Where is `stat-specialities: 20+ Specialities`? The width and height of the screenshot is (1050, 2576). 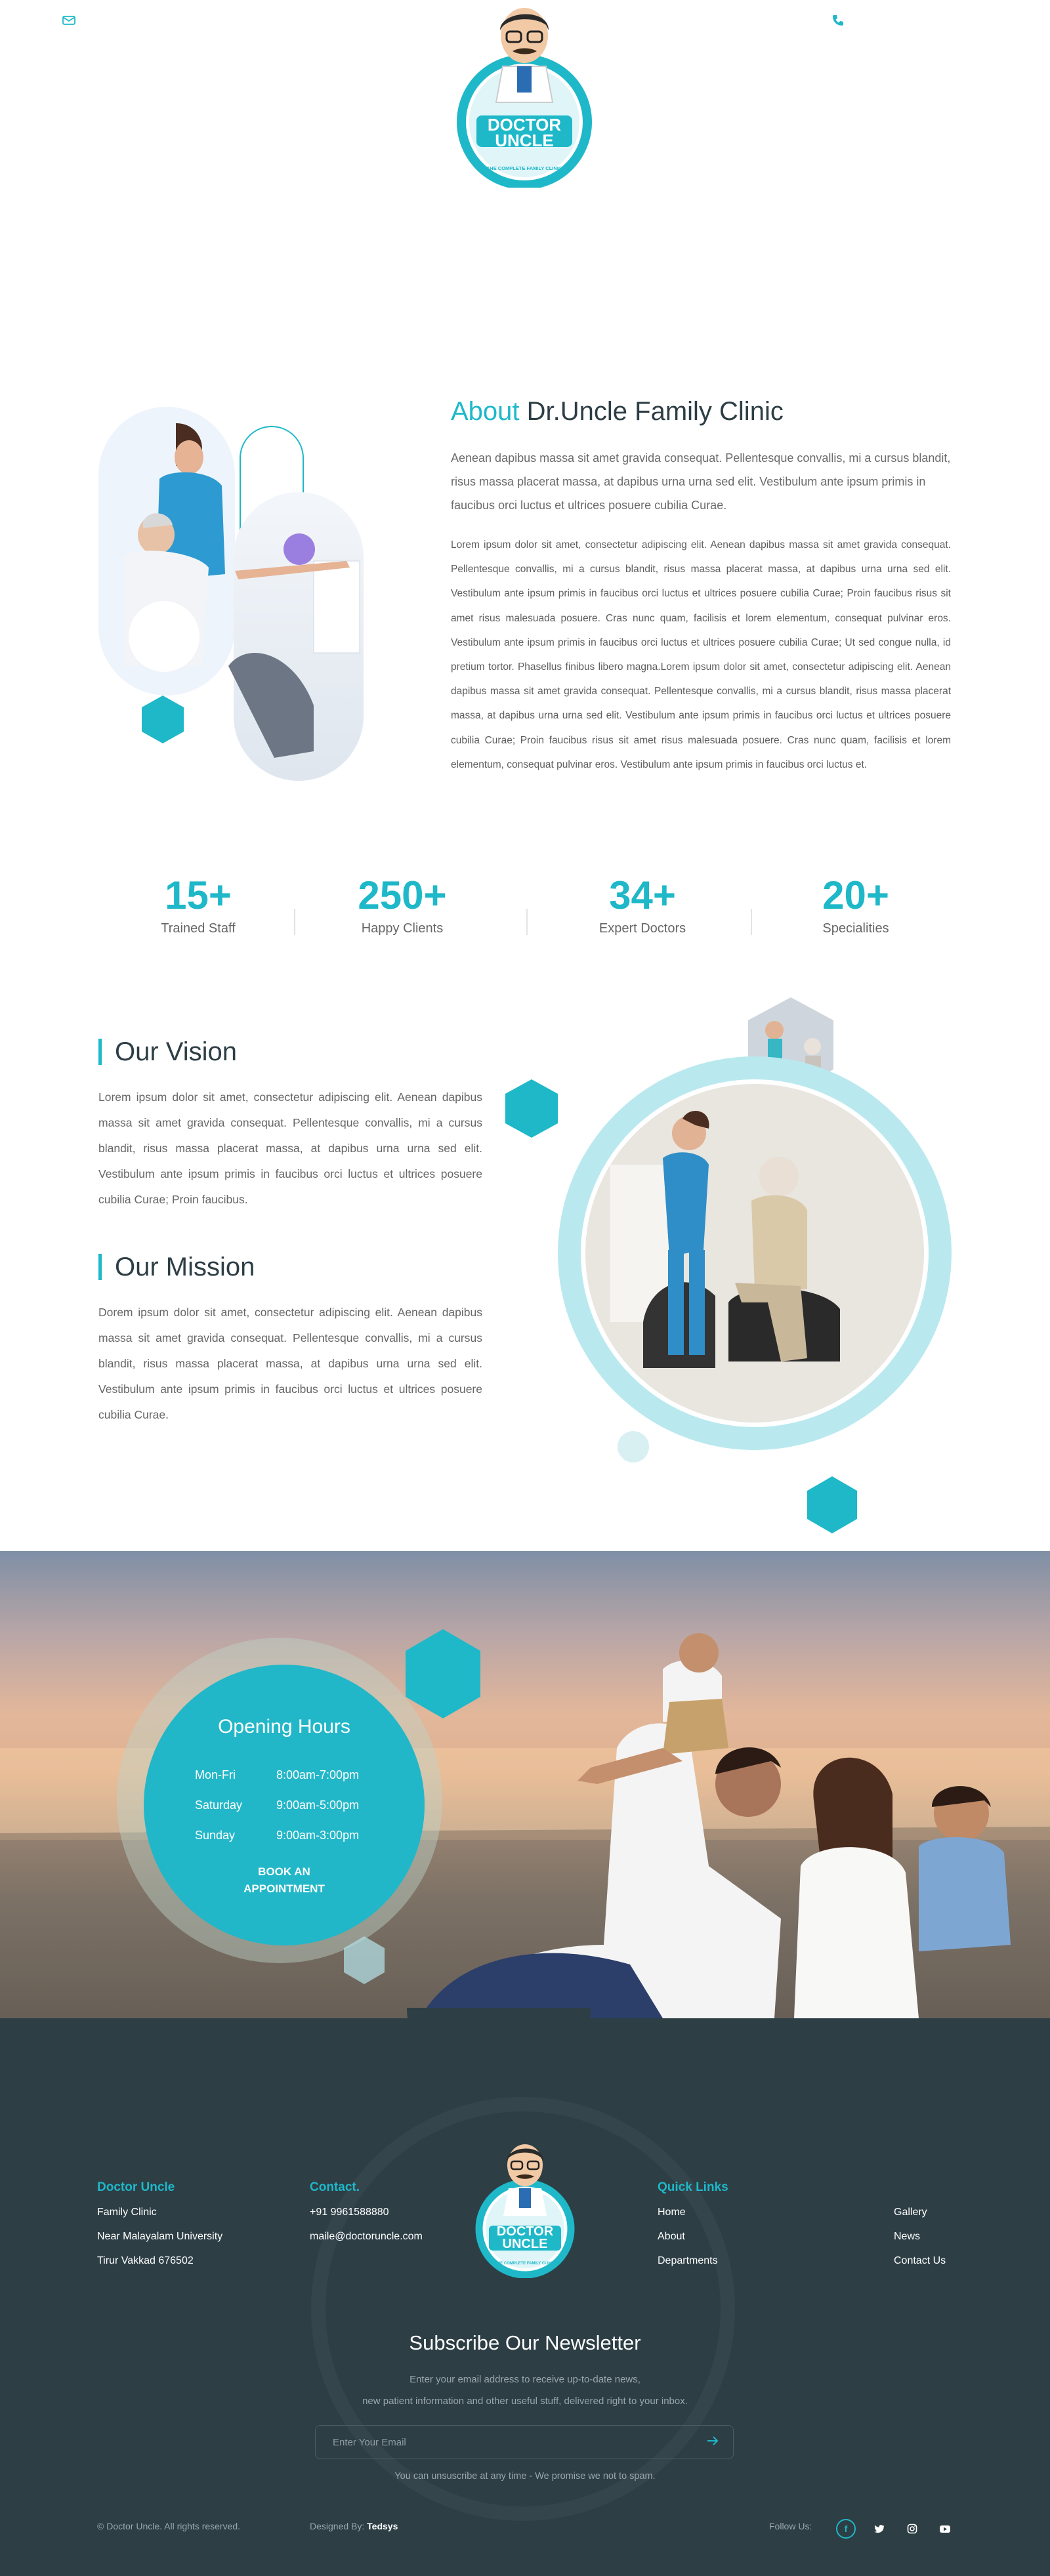
stat-specialities: 20+ Specialities is located at coordinates (855, 904).